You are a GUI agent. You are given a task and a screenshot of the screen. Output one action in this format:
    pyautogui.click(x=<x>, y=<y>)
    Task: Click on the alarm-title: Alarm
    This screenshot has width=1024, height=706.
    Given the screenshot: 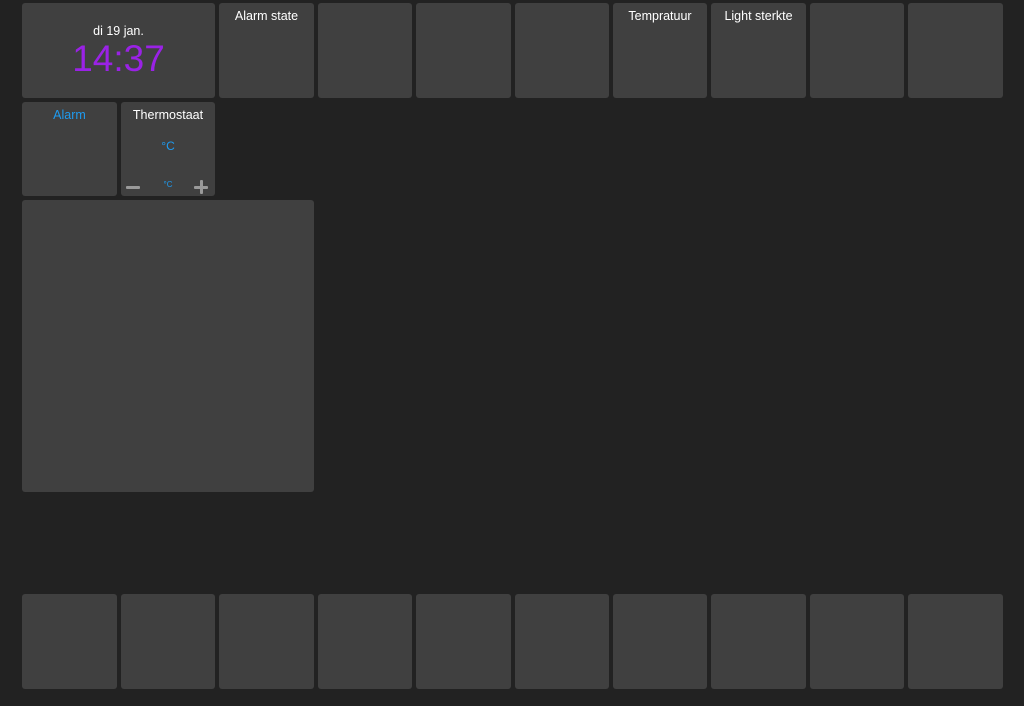 What is the action you would take?
    pyautogui.click(x=69, y=115)
    